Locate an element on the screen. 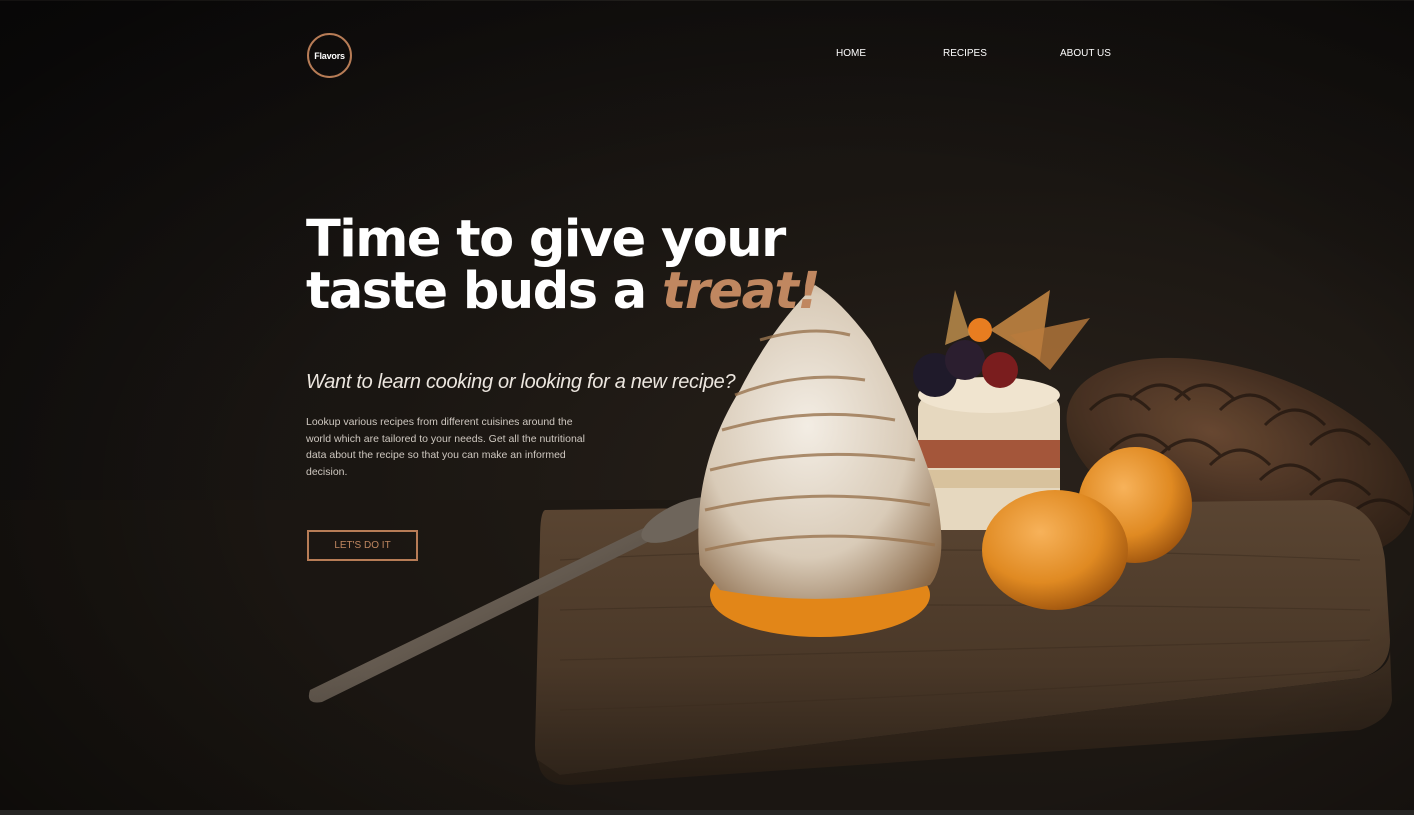 Image resolution: width=1414 pixels, height=815 pixels. nav-home: HOME is located at coordinates (851, 53).